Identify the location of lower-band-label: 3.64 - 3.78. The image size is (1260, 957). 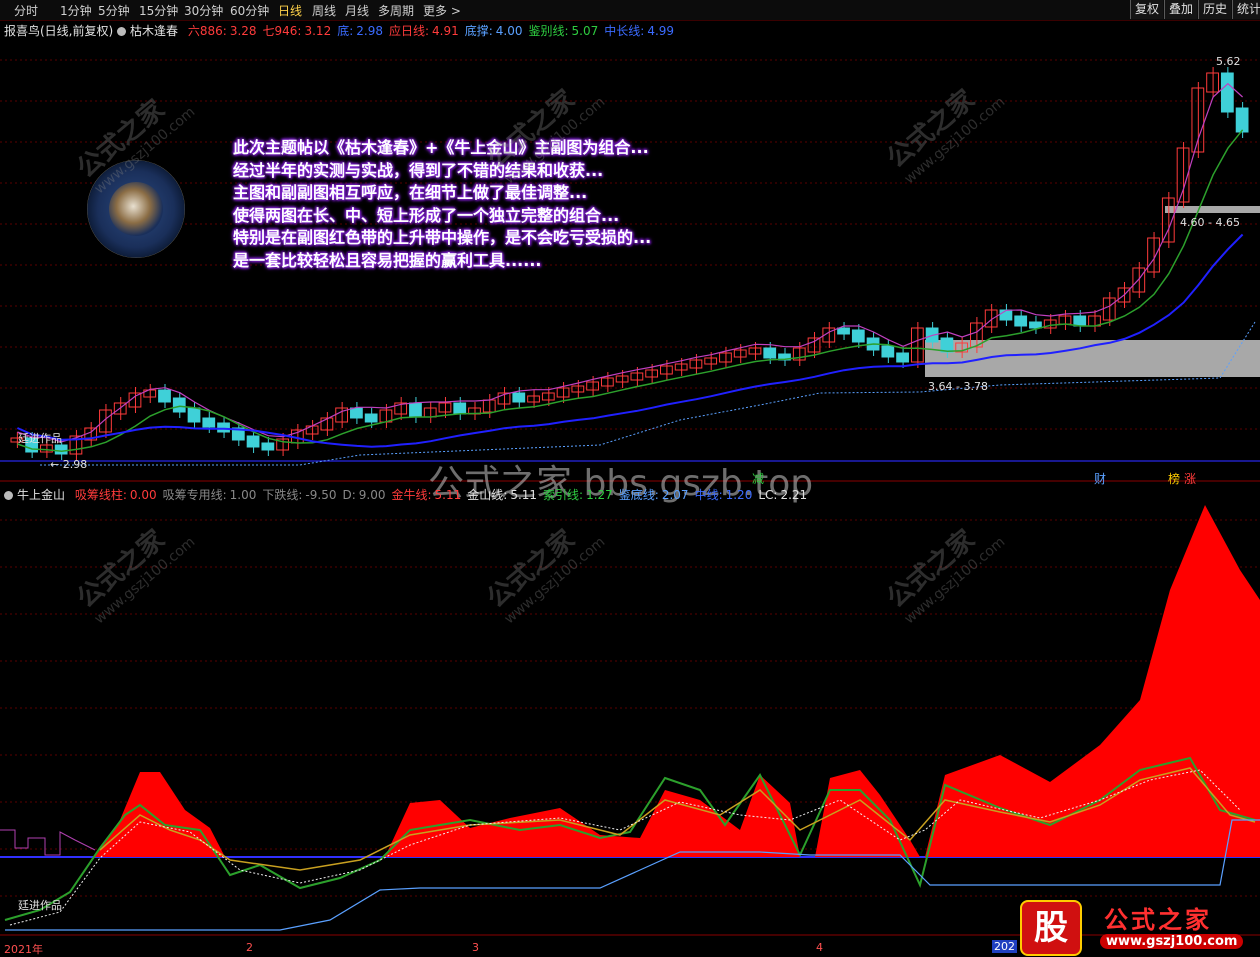
(958, 386).